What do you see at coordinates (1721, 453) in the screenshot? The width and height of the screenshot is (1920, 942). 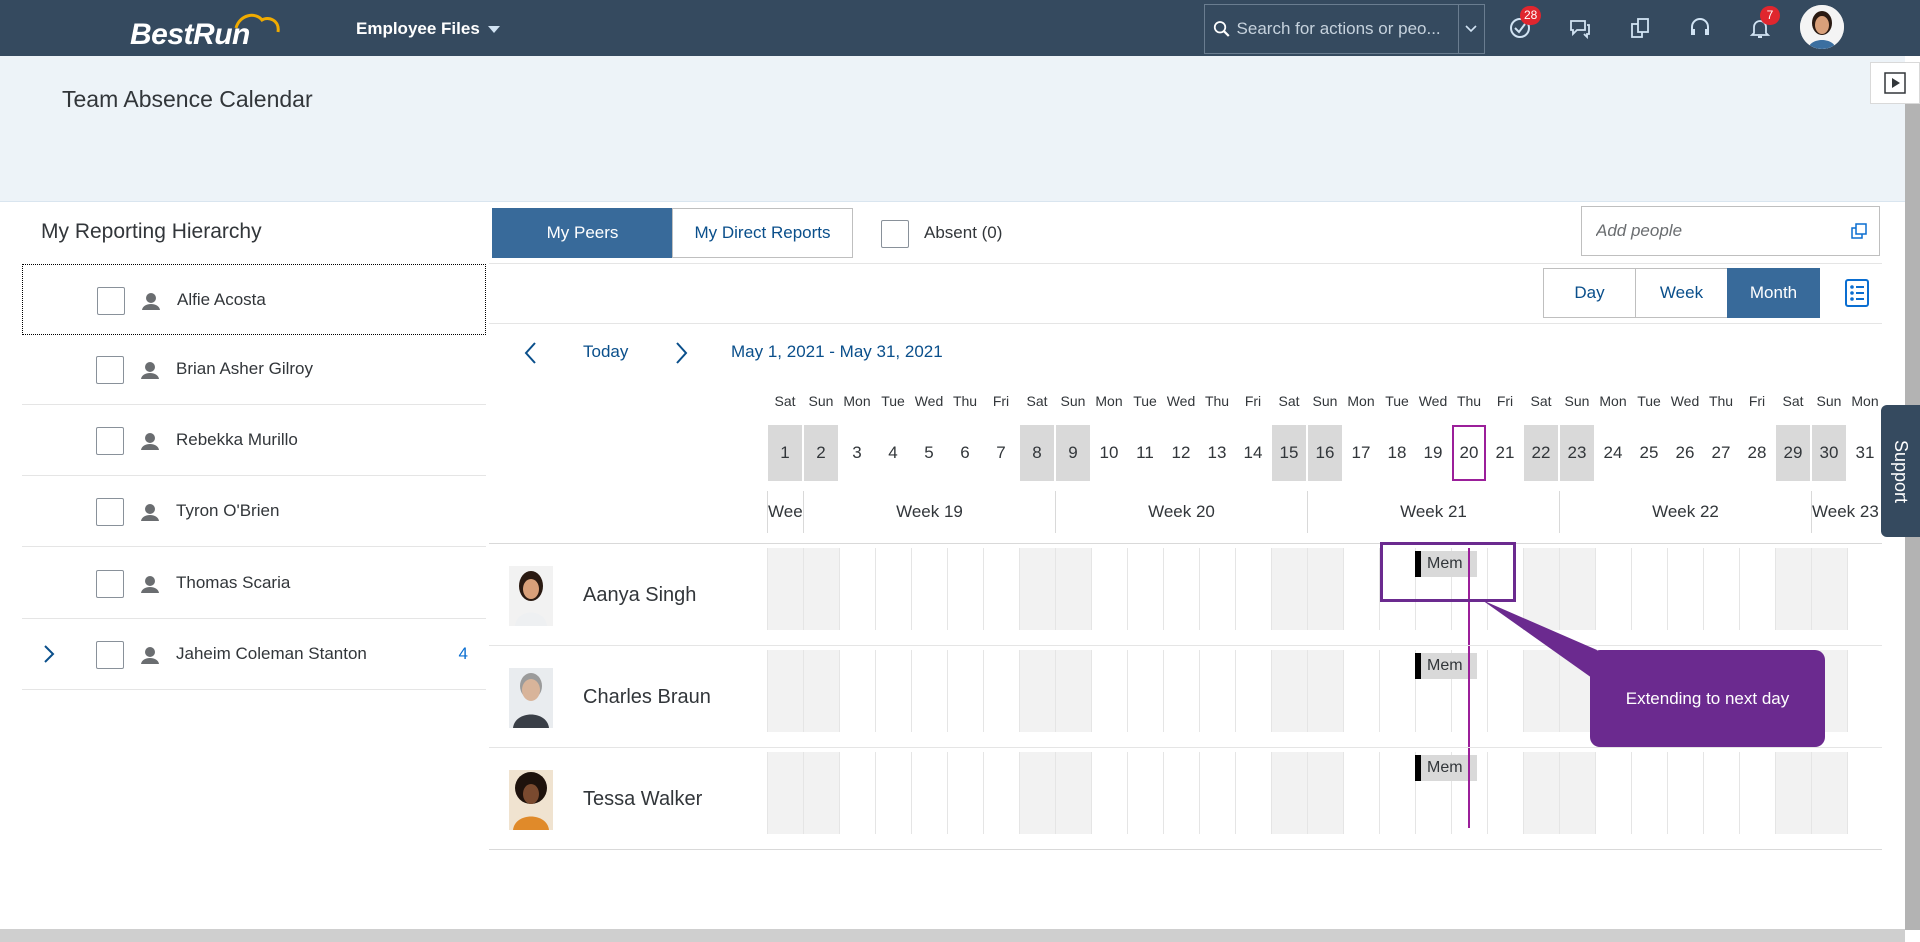 I see `day-number: 27` at bounding box center [1721, 453].